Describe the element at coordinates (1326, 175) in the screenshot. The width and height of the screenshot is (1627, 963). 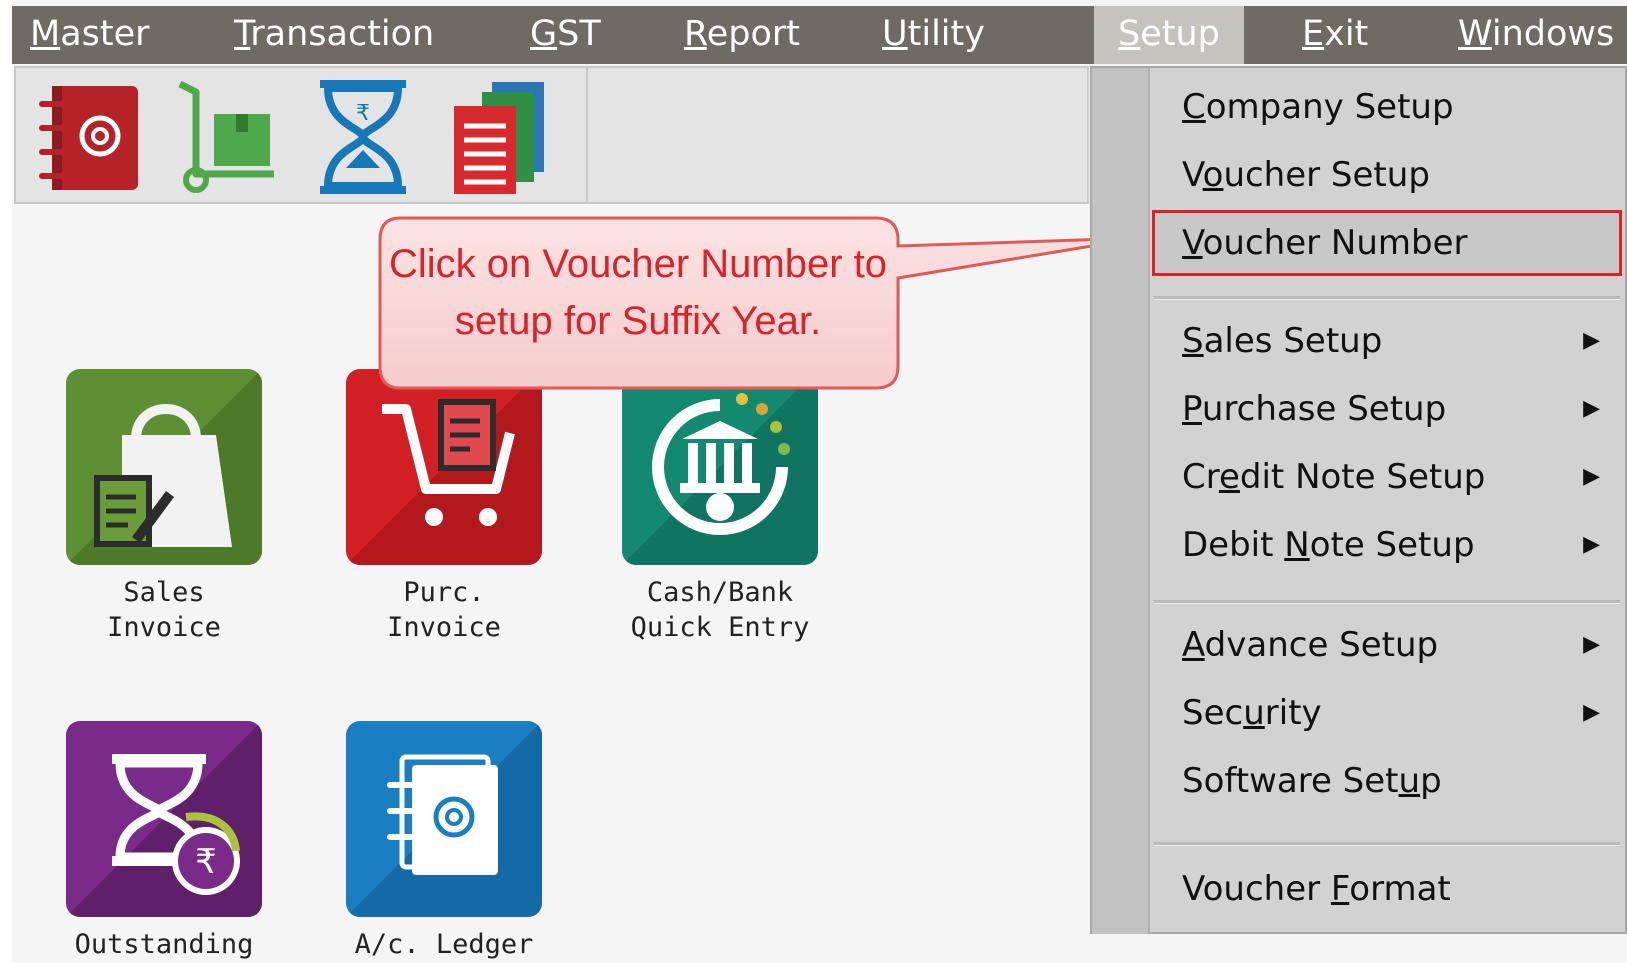
I see `item-label: ucher Setup` at that location.